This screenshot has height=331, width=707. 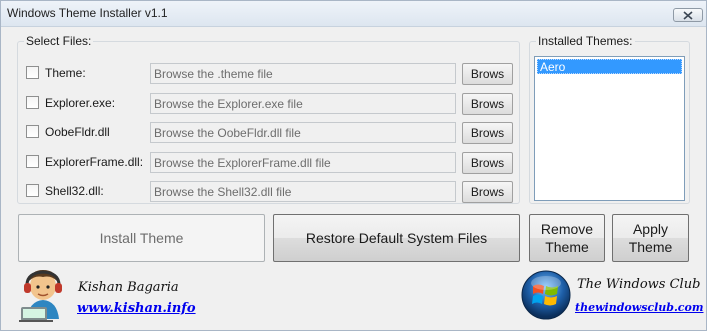 What do you see at coordinates (487, 104) in the screenshot?
I see `explorer-browse-button: Brows` at bounding box center [487, 104].